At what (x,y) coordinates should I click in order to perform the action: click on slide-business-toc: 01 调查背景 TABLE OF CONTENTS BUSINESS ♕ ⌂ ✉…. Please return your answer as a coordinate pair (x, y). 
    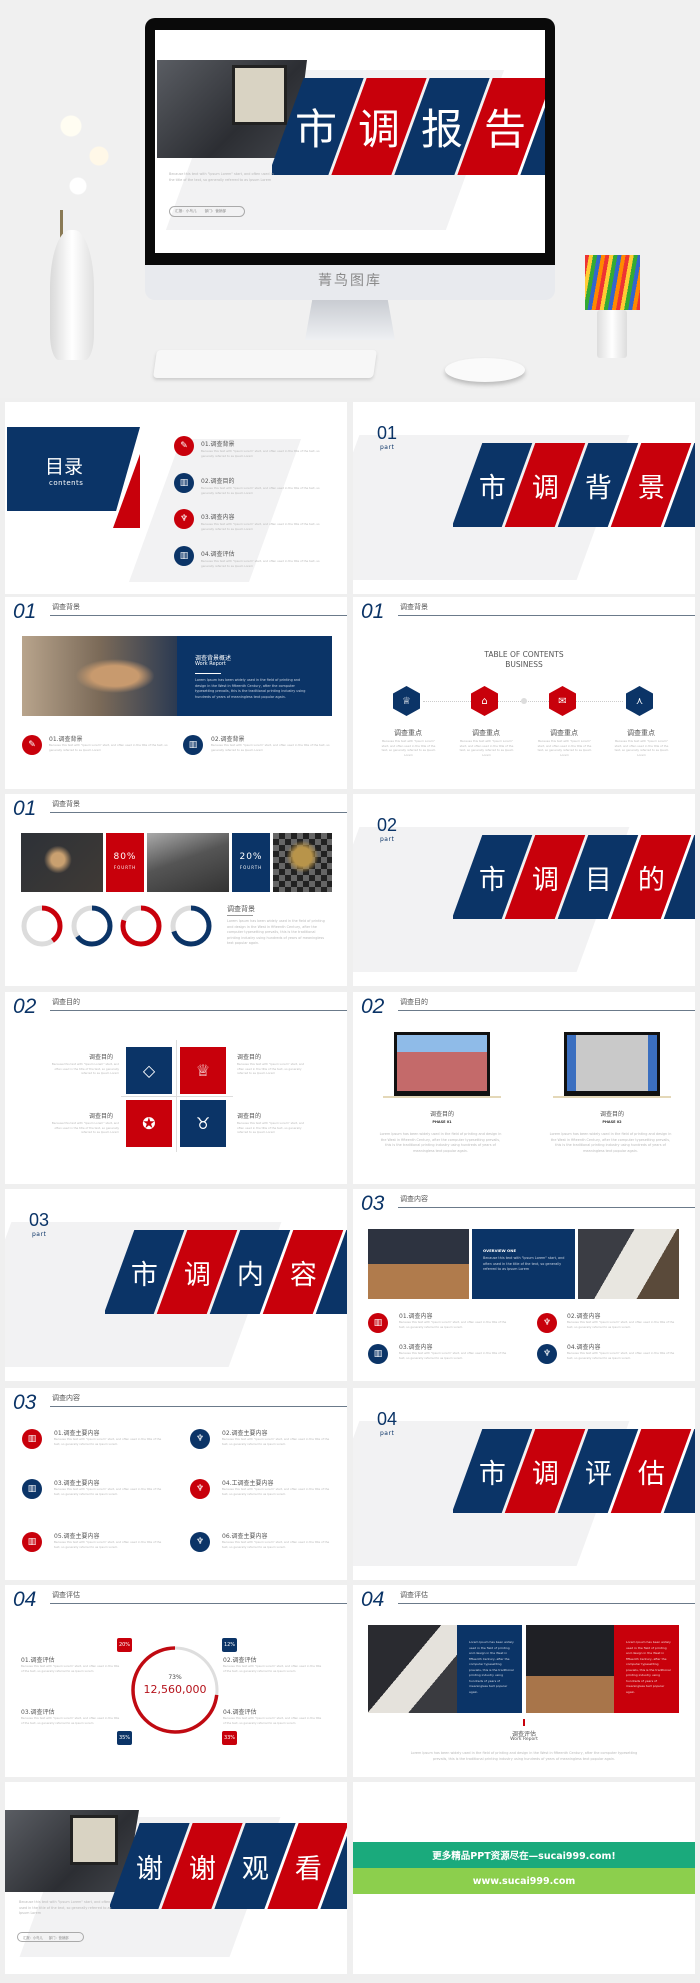
    Looking at the image, I should click on (524, 693).